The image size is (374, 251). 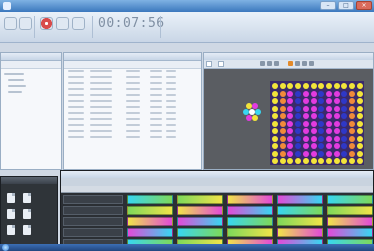 What do you see at coordinates (5, 247) in the screenshot?
I see `windows-start-icon` at bounding box center [5, 247].